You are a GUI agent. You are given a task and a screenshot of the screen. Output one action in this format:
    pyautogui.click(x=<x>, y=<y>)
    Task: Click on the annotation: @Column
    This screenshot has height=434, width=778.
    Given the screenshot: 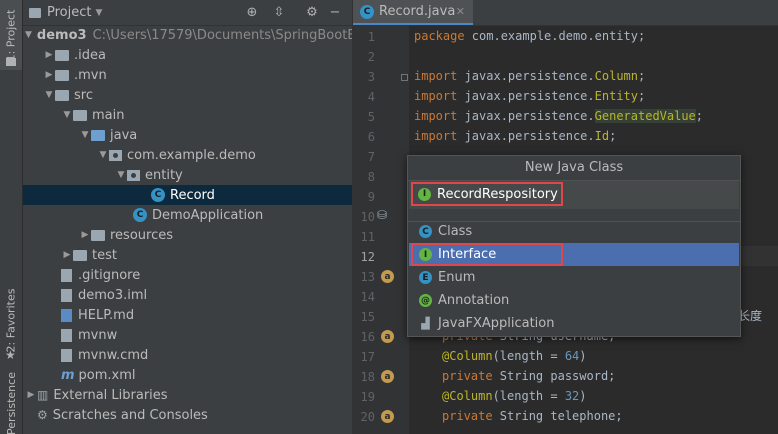 What is the action you would take?
    pyautogui.click(x=467, y=396)
    